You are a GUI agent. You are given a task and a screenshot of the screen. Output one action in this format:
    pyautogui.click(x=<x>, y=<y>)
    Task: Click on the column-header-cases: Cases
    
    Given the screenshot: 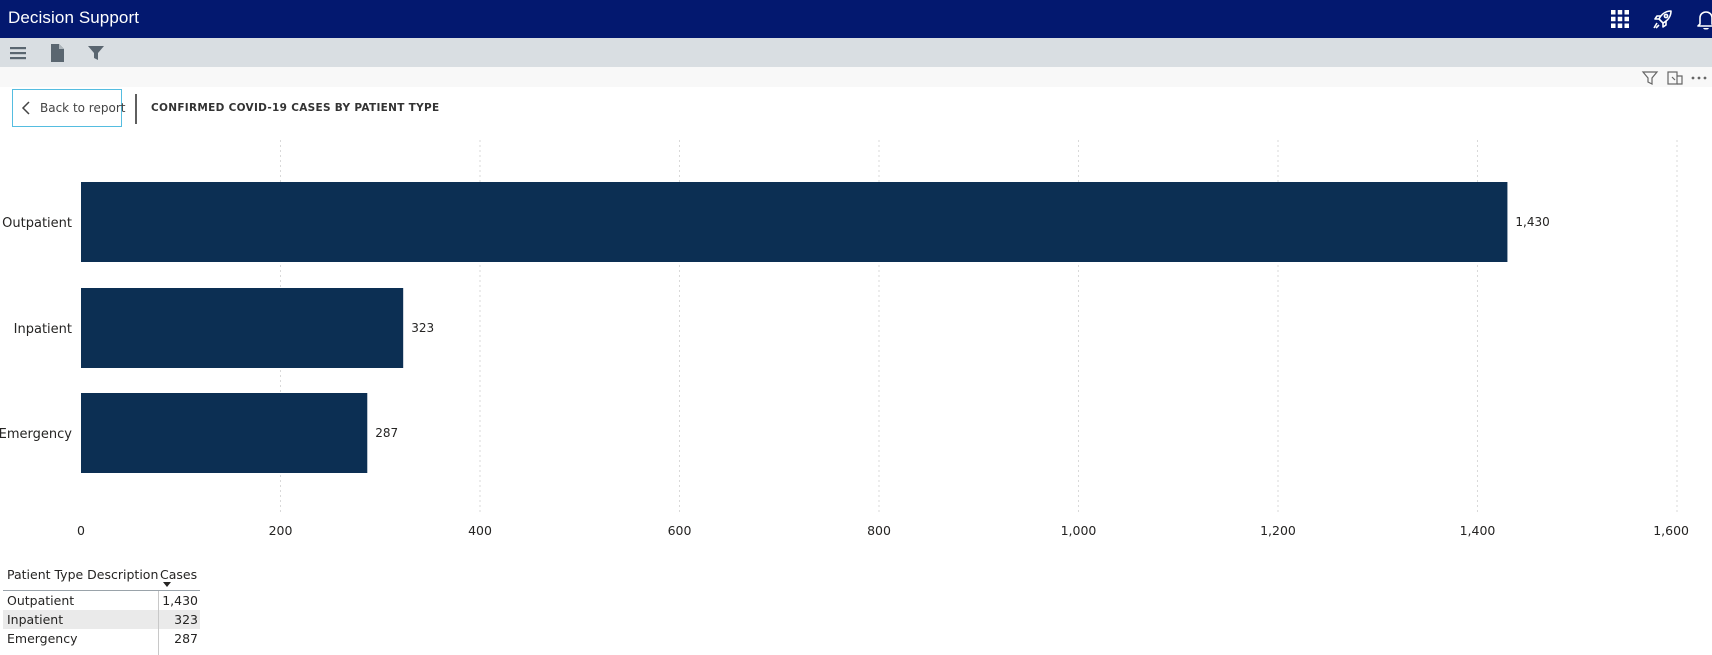 What is the action you would take?
    pyautogui.click(x=180, y=574)
    